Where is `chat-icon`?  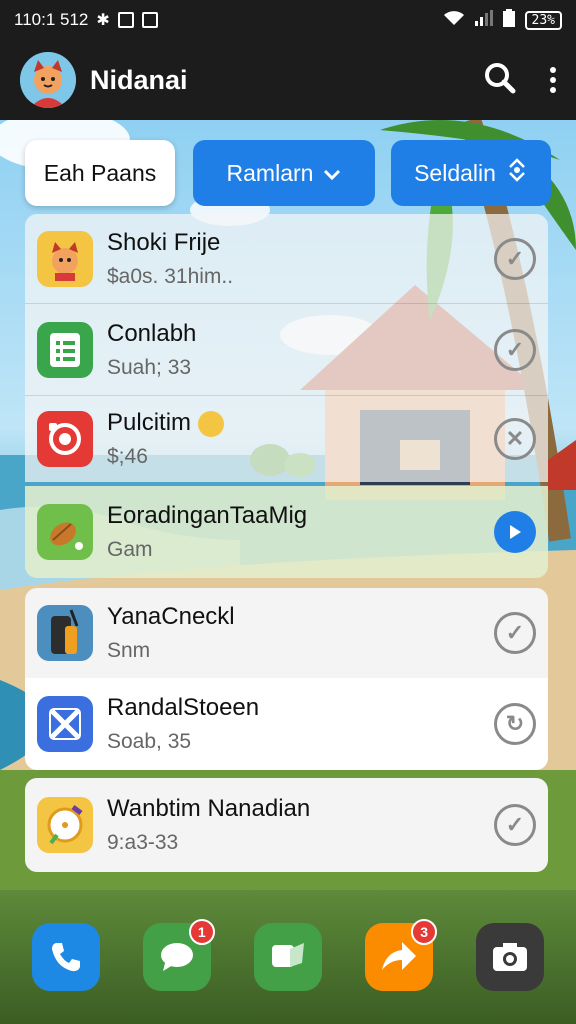
chat-icon is located at coordinates (287, 957).